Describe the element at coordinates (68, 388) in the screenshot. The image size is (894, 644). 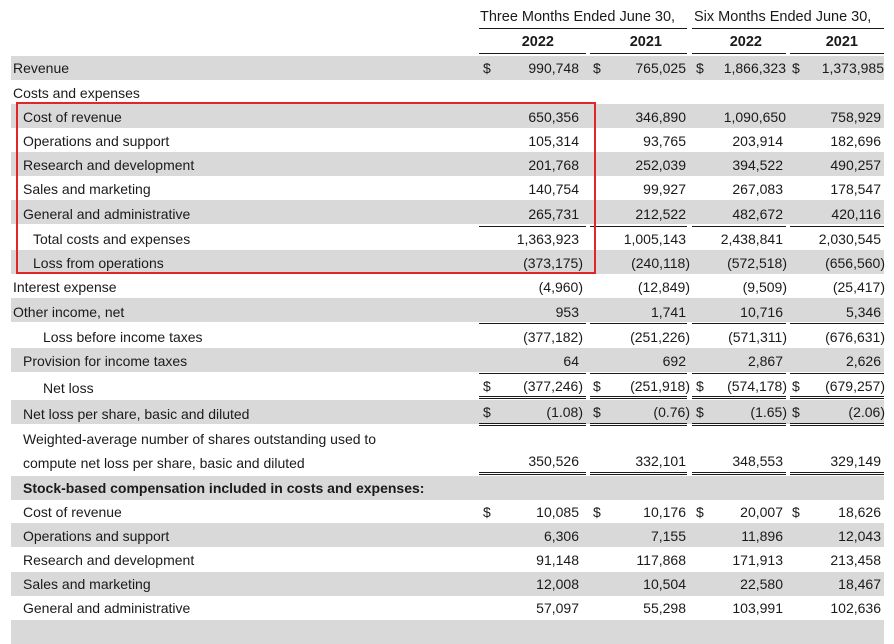
I see `row-label-net-loss: Net loss` at that location.